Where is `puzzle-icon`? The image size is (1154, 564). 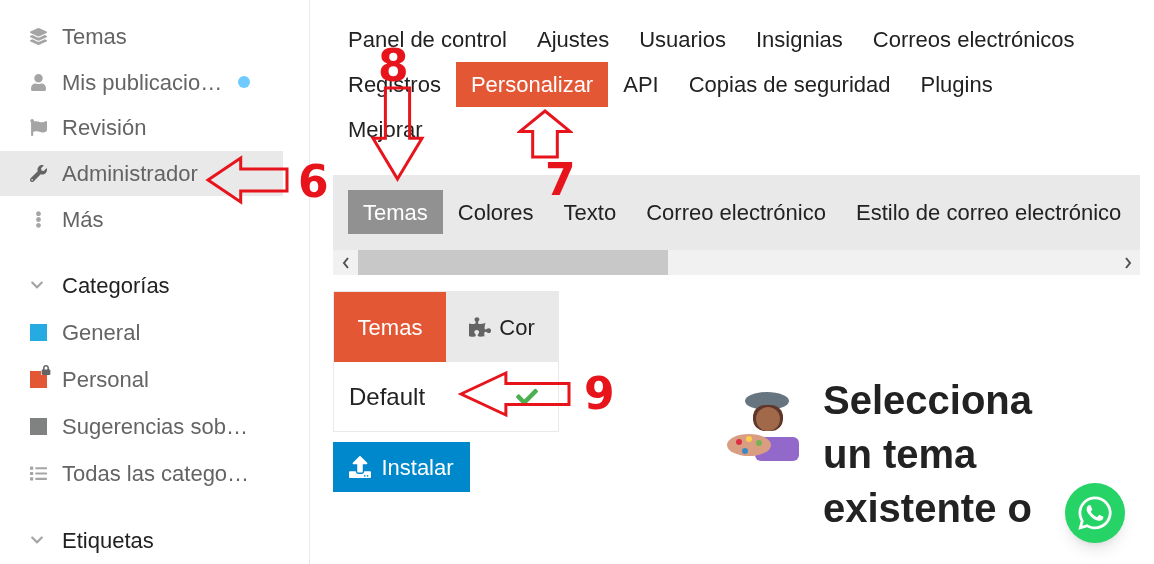
puzzle-icon is located at coordinates (480, 327).